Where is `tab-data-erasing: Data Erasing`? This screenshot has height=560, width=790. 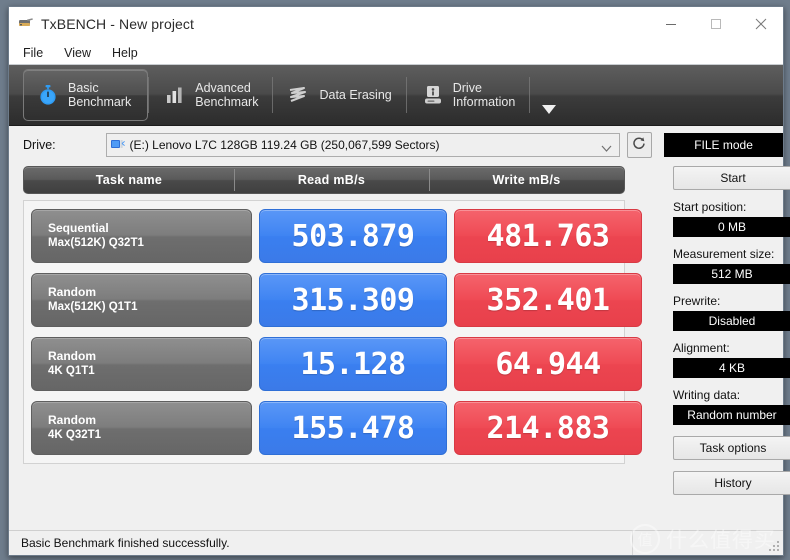 tab-data-erasing: Data Erasing is located at coordinates (339, 95).